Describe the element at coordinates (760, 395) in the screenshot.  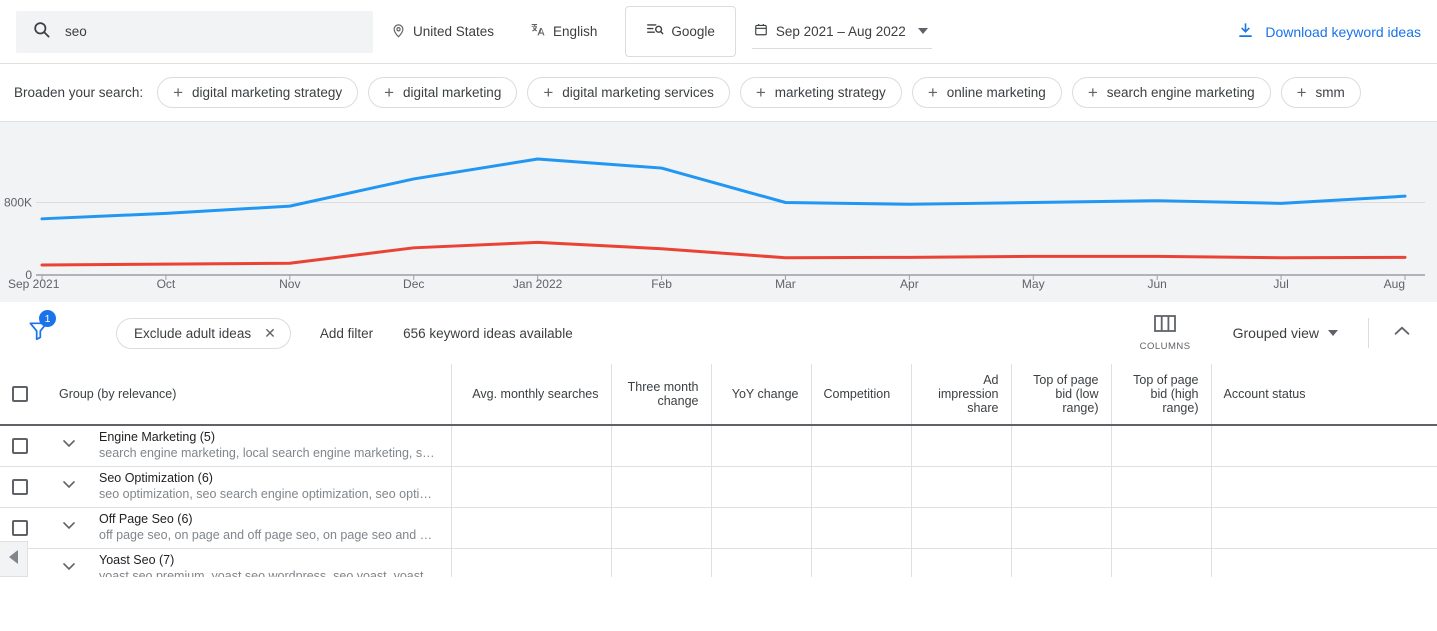
I see `col-header-yoy-change: YoY change` at that location.